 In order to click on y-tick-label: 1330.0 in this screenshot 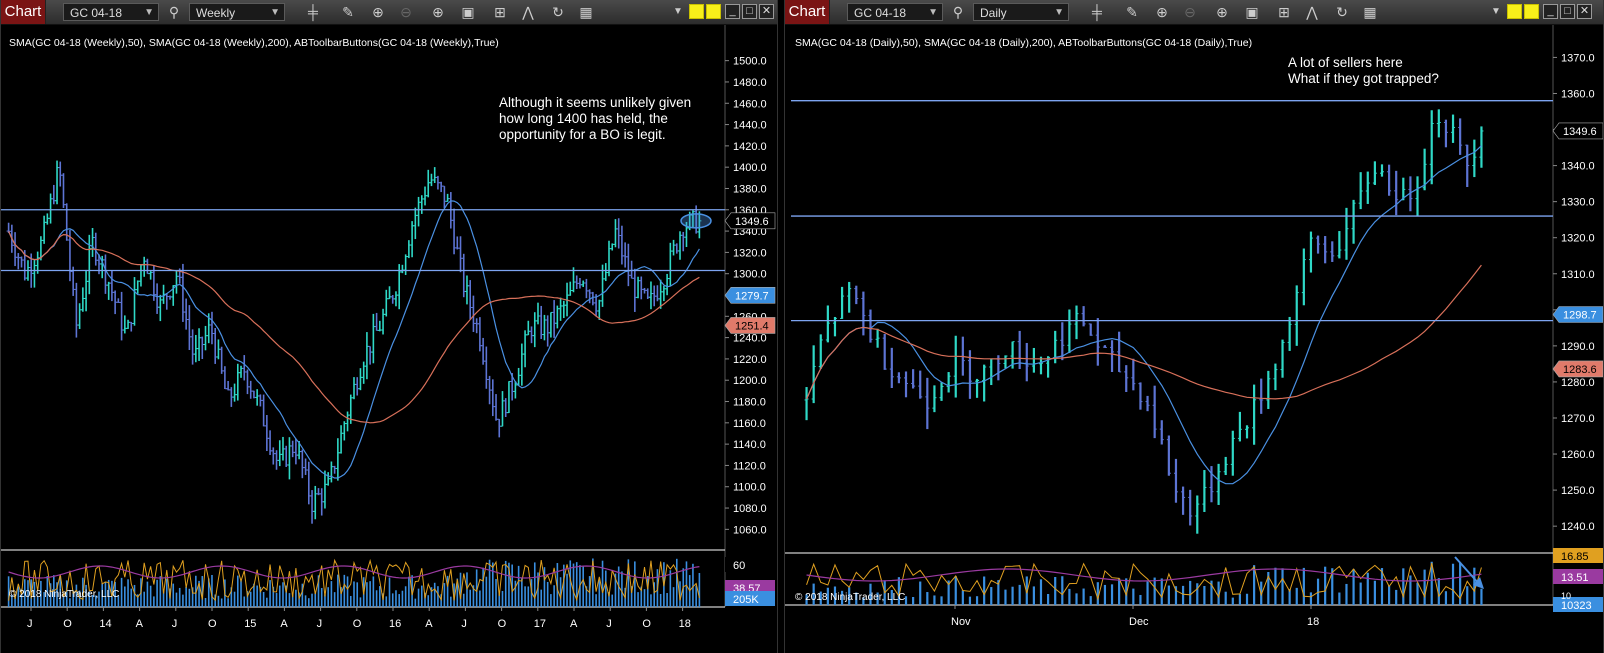, I will do `click(1578, 203)`.